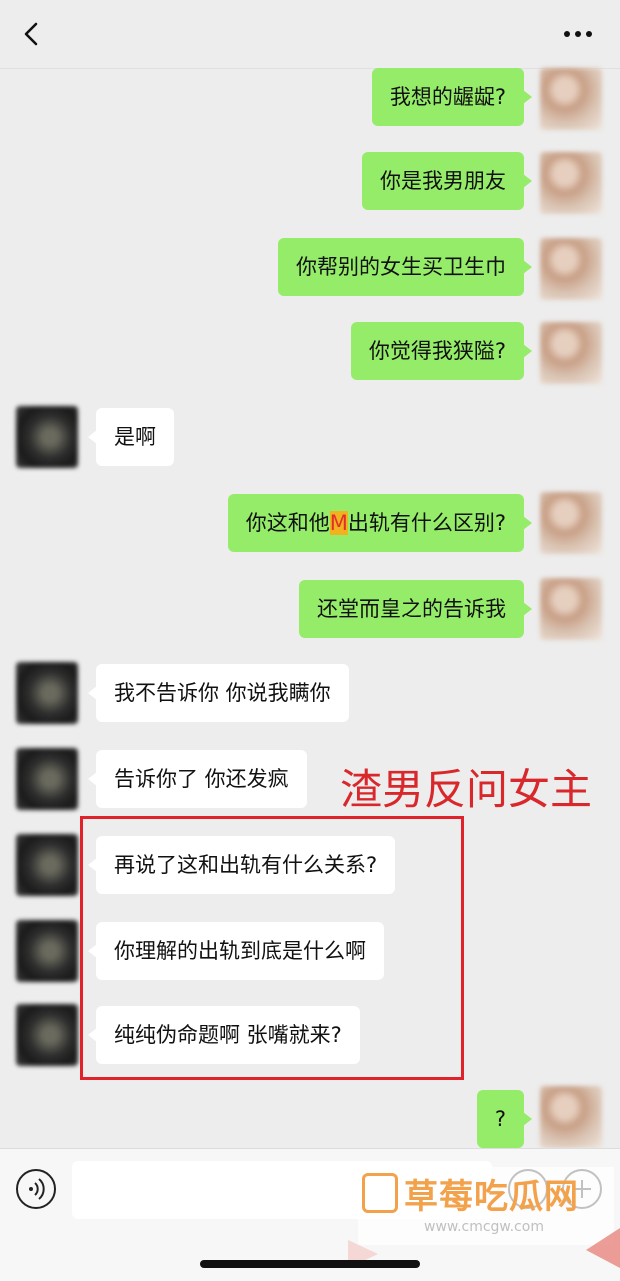  What do you see at coordinates (415, 609) in the screenshot?
I see `message-bubble: 还堂而皇之的告诉我` at bounding box center [415, 609].